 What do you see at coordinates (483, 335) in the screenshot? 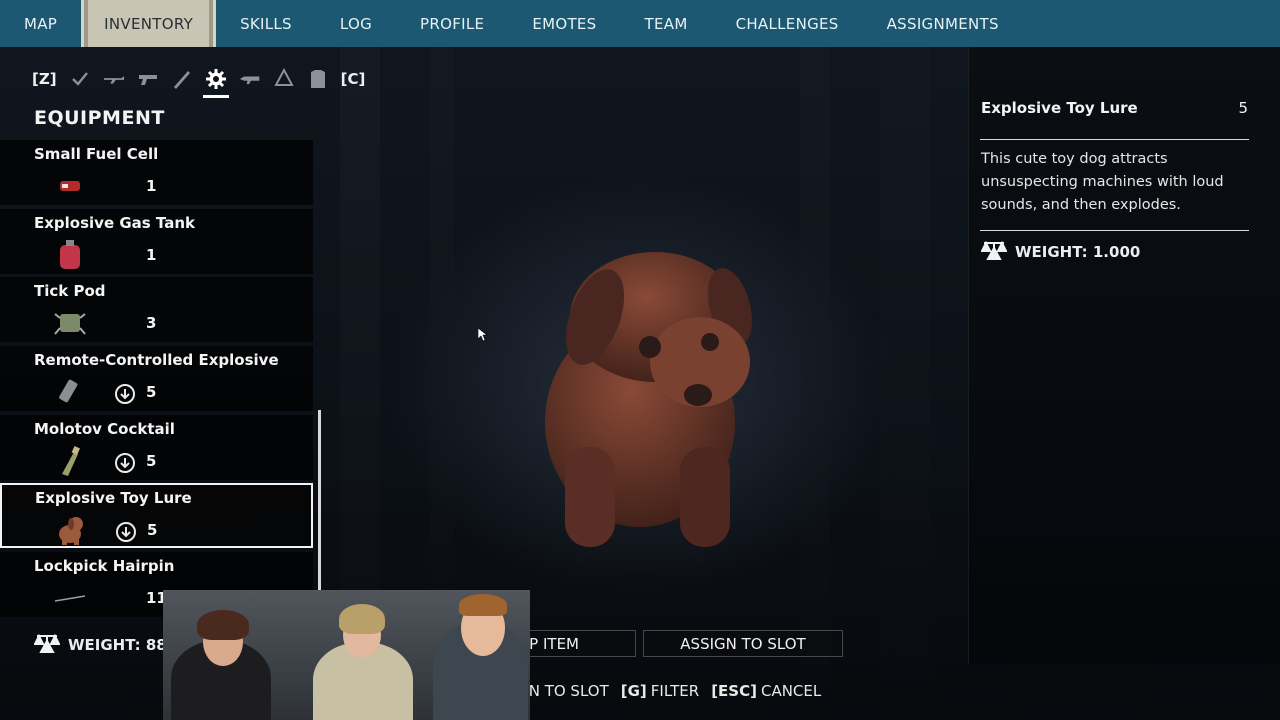
I see `mouse-cursor-icon` at bounding box center [483, 335].